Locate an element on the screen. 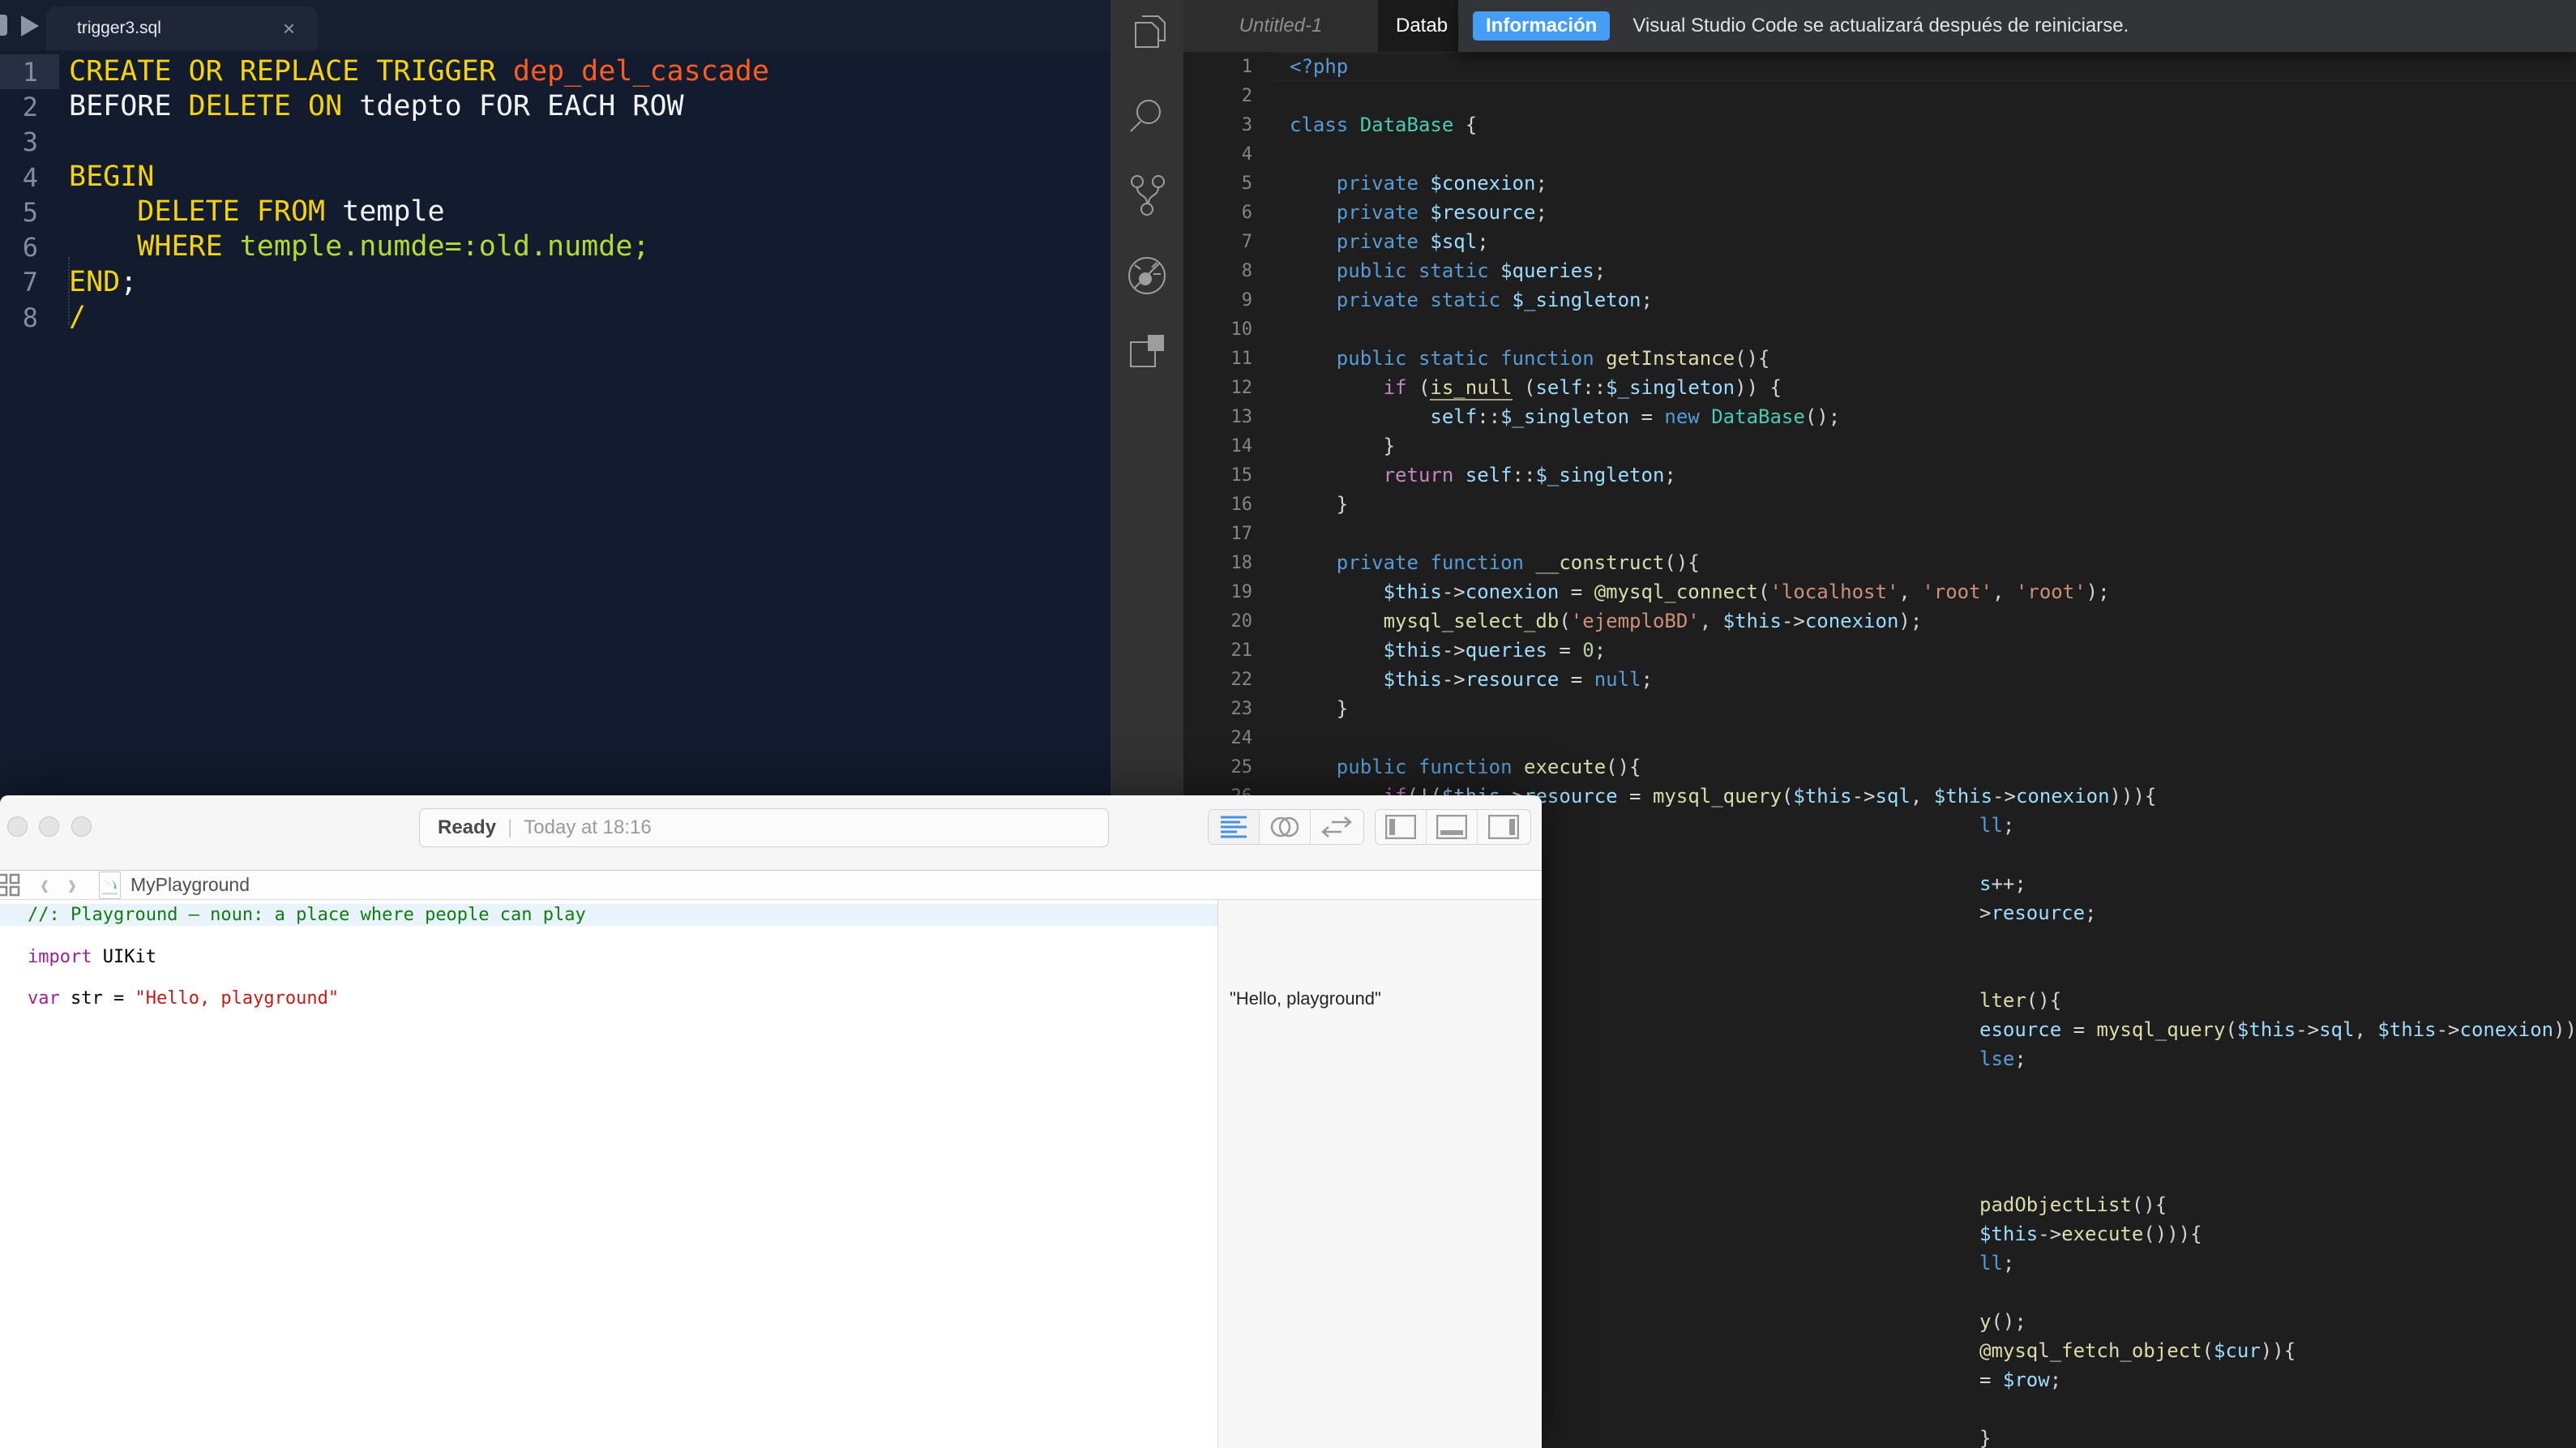 The width and height of the screenshot is (2576, 1448). php-code-line: 8 public static $queries; is located at coordinates (1879, 270).